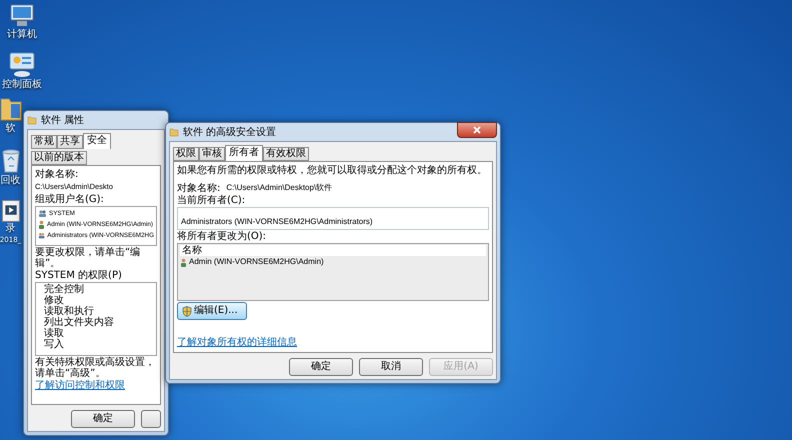 The height and width of the screenshot is (440, 792). Describe the element at coordinates (88, 258) in the screenshot. I see `hint-text: 要更改权限，请单击“编辑”。` at that location.